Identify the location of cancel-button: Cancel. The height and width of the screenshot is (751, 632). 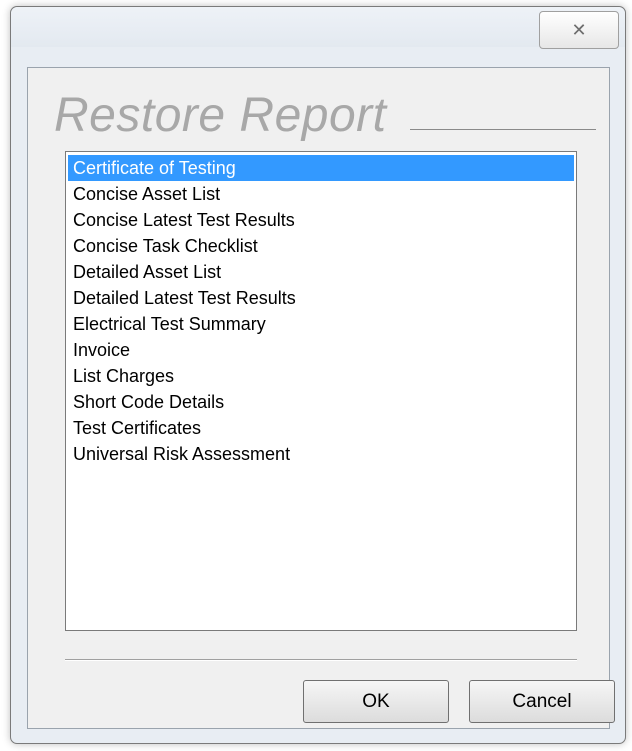
(542, 701).